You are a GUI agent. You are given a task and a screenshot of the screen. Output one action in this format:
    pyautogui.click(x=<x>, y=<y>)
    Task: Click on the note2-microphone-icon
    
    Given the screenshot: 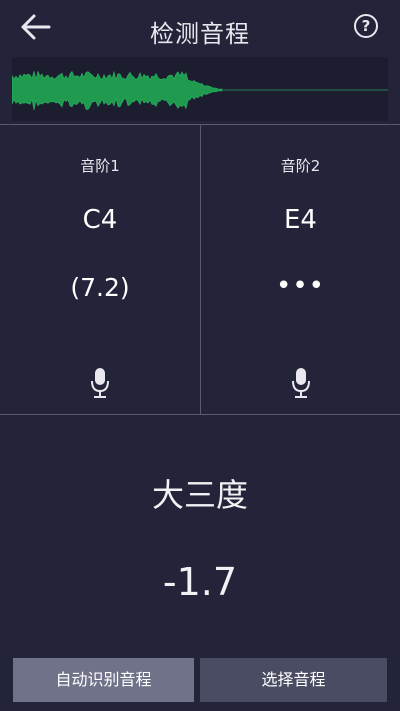 What is the action you would take?
    pyautogui.click(x=301, y=383)
    